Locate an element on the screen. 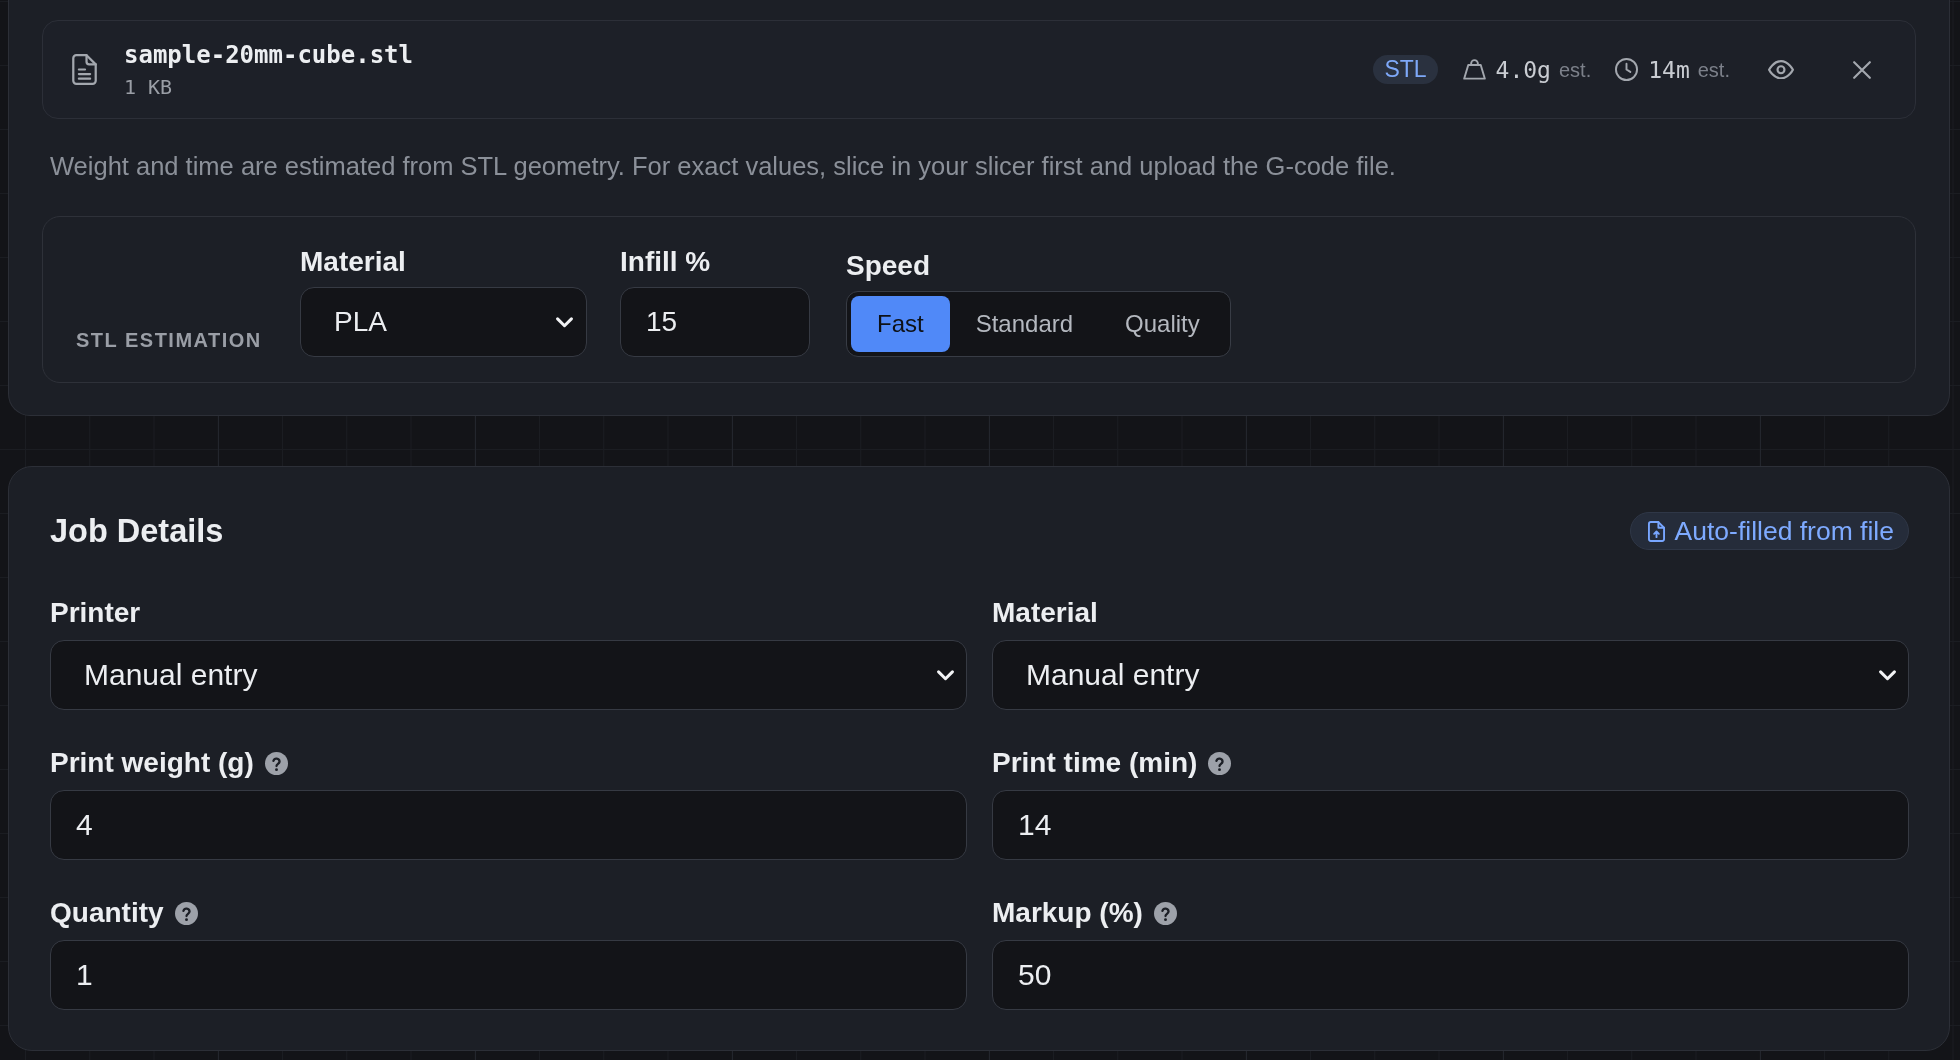 The height and width of the screenshot is (1060, 1960). file-size: 1 KB is located at coordinates (148, 86).